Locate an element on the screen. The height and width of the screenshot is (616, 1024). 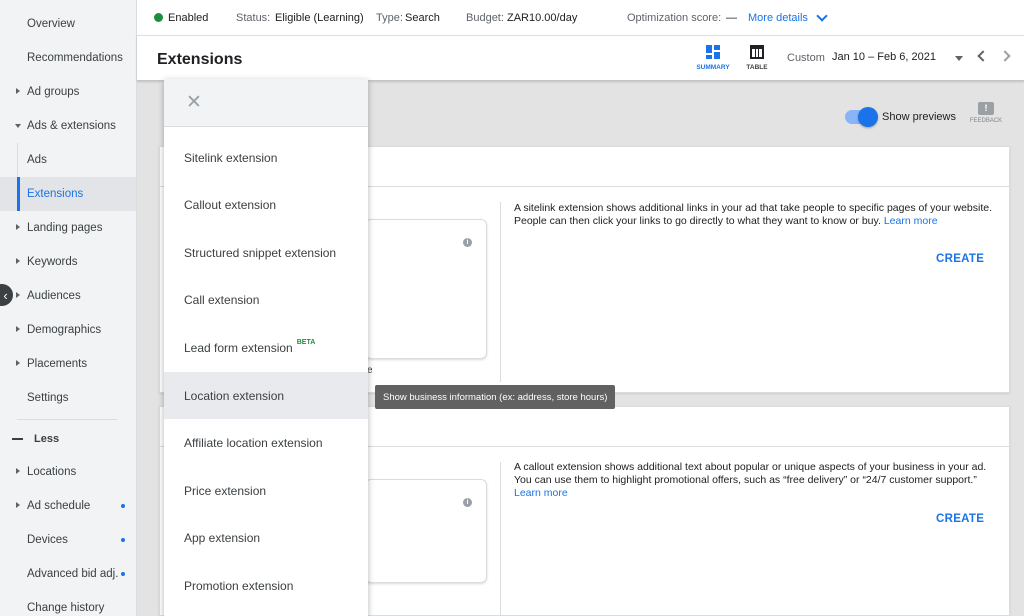
menu-item-affiliate-location-extension: Affiliate location extension is located at coordinates (266, 442).